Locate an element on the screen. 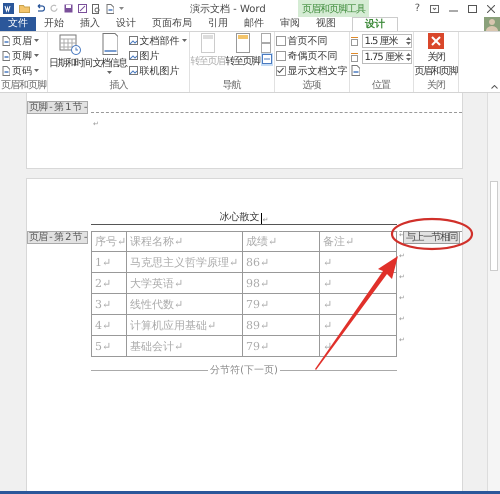 Image resolution: width=500 pixels, height=494 pixels. next-icon is located at coordinates (265, 48).